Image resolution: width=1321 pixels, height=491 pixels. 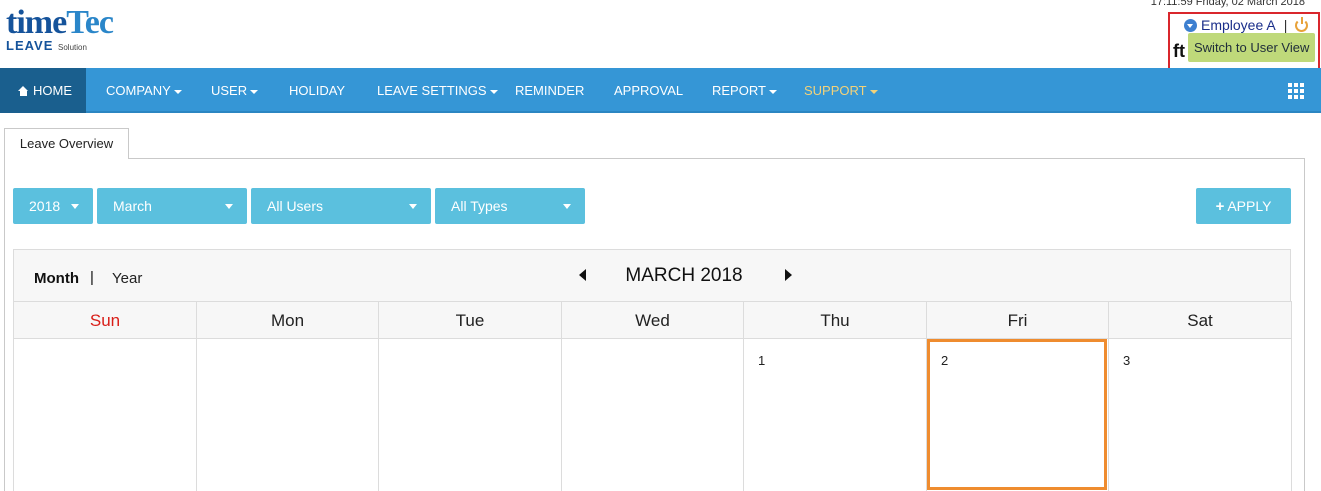 I want to click on calendar-toolbar: Month | Year MARCH 2018, so click(x=652, y=275).